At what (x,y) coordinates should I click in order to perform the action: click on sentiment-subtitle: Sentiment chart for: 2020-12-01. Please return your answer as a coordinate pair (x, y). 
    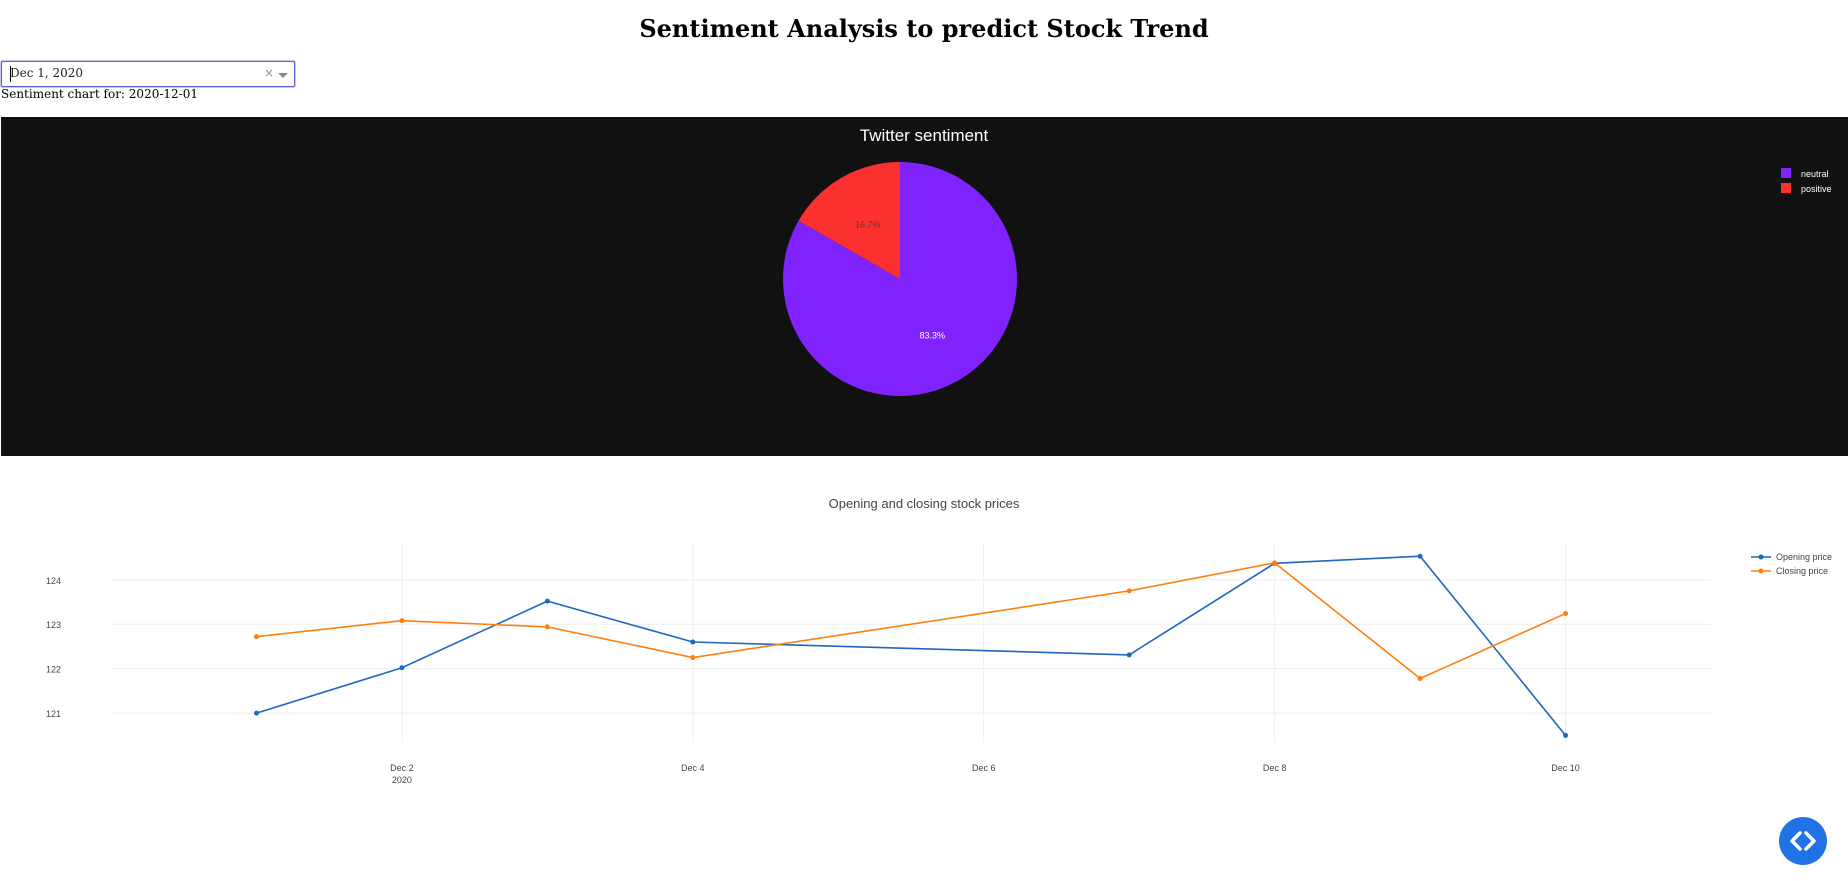
    Looking at the image, I should click on (99, 94).